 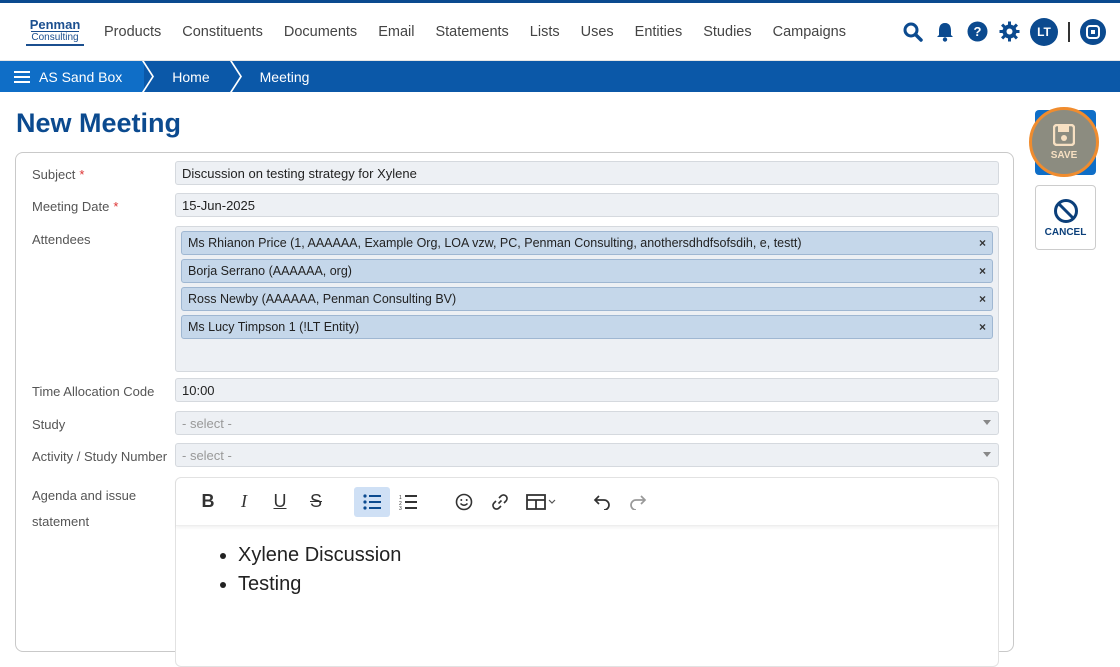 What do you see at coordinates (545, 32) in the screenshot?
I see `nav-lists: Lists` at bounding box center [545, 32].